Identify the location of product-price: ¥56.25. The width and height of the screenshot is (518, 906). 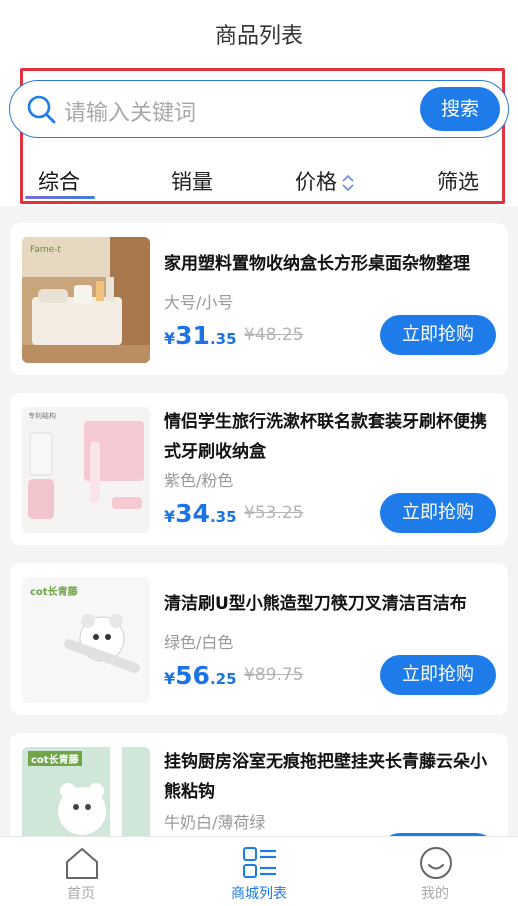
(200, 675).